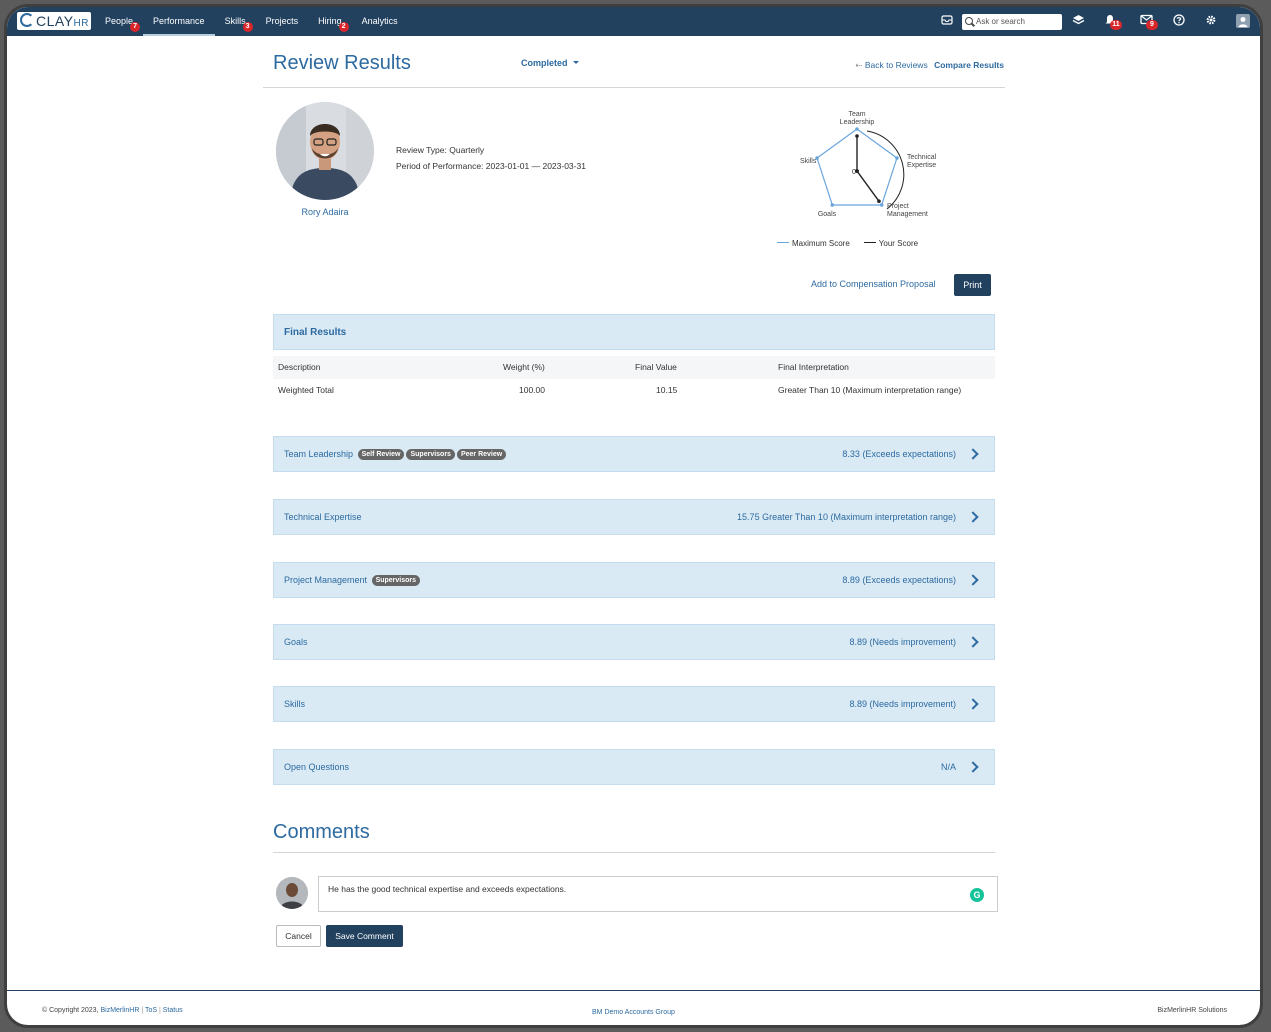  I want to click on footer-right: BizMerlinHR Solutions, so click(1192, 1010).